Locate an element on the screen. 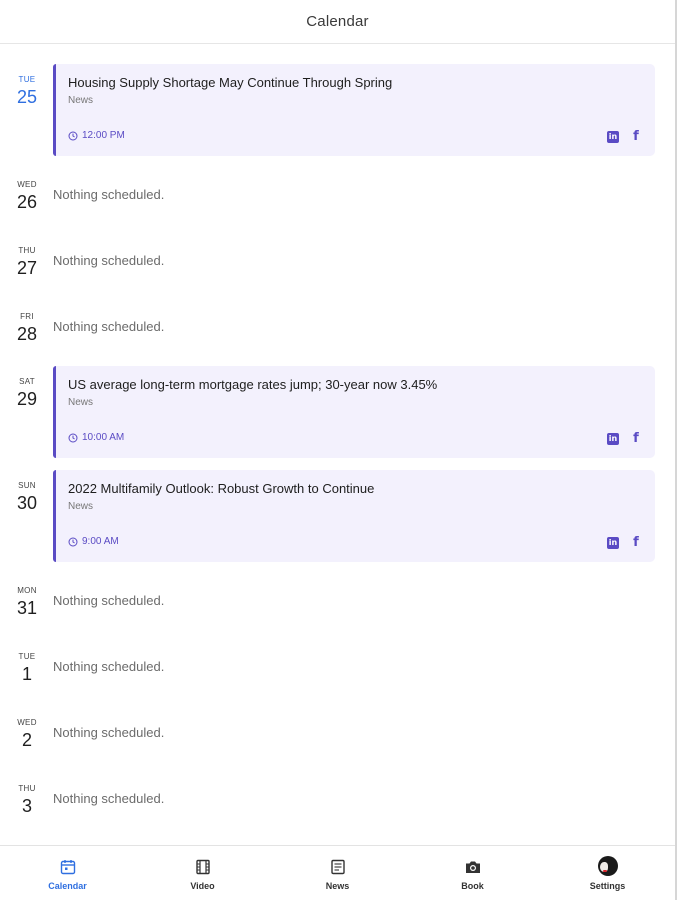 This screenshot has height=901, width=677. day-of-week: SUN is located at coordinates (27, 485).